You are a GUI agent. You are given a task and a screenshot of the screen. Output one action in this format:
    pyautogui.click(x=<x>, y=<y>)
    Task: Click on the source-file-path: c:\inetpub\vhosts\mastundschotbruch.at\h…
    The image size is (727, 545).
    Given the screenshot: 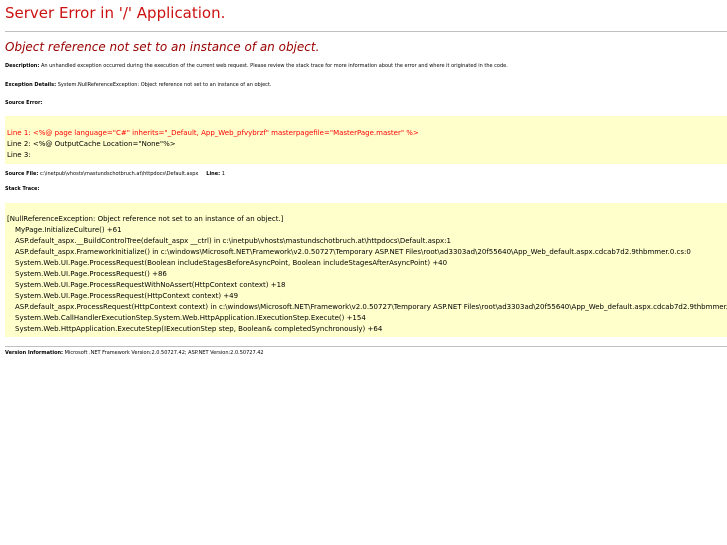 What is the action you would take?
    pyautogui.click(x=119, y=174)
    